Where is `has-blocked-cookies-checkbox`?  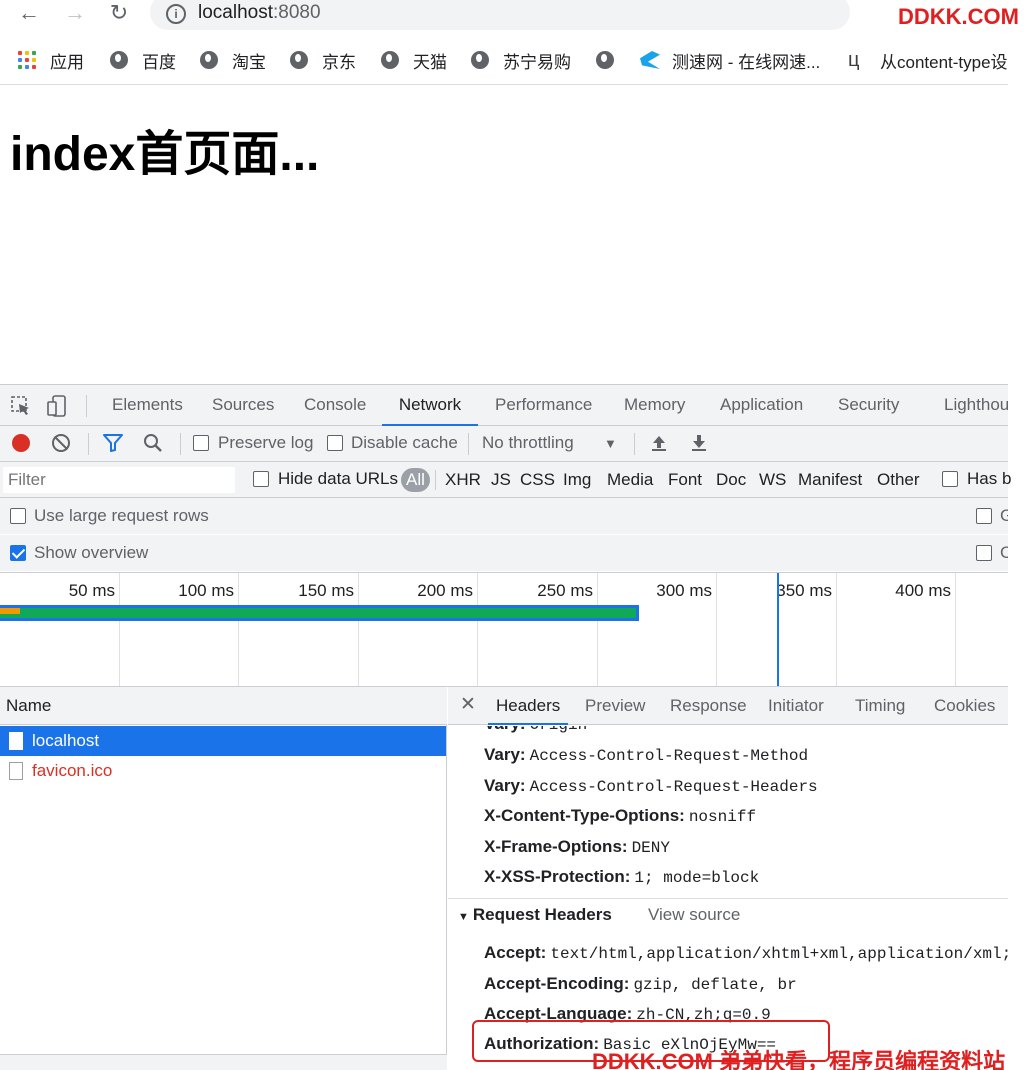
has-blocked-cookies-checkbox is located at coordinates (950, 479).